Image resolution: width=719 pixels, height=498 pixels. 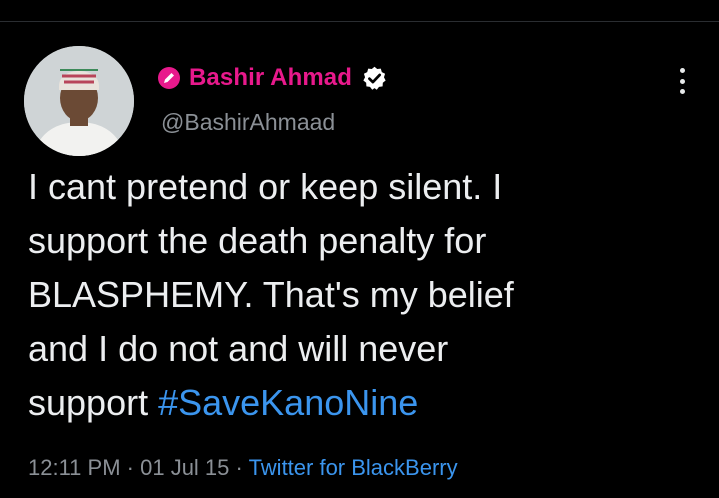 I want to click on tweet-text-segment: support, so click(x=93, y=402).